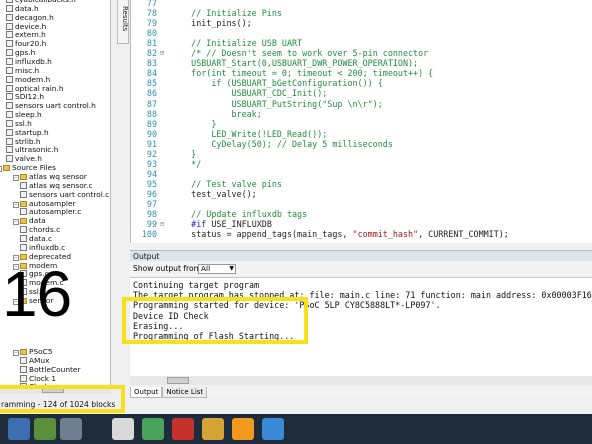 The image size is (592, 444). I want to click on code-token: , CURRENT_COMMIT);, so click(463, 234).